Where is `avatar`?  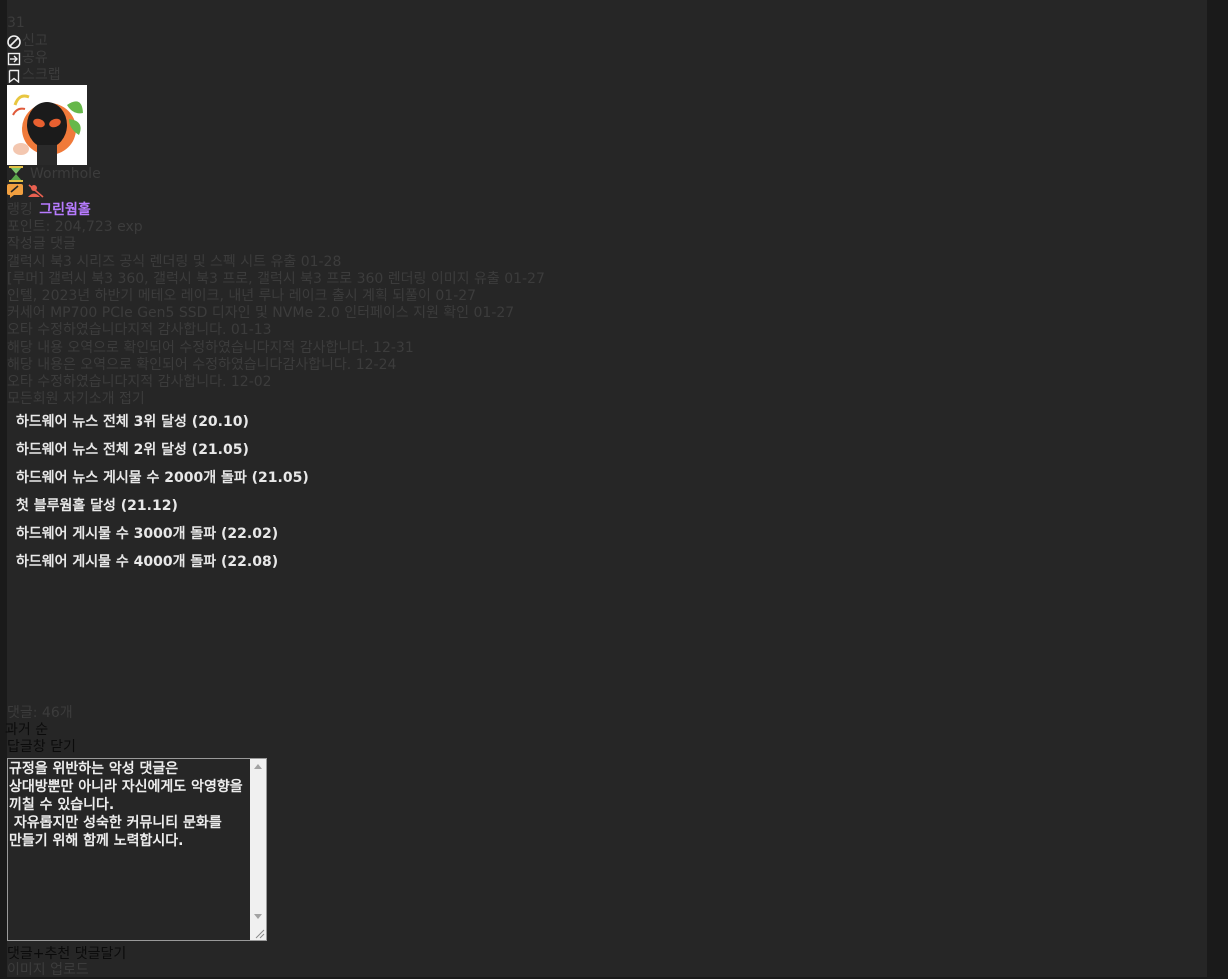 avatar is located at coordinates (47, 125).